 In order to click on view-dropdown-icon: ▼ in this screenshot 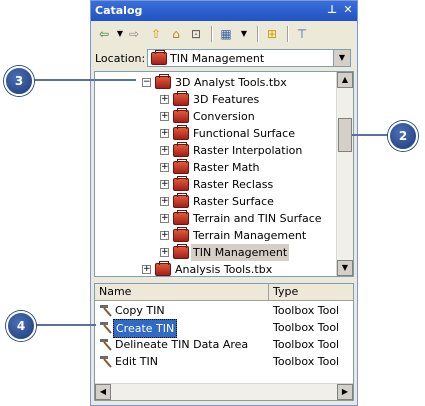, I will do `click(244, 34)`.